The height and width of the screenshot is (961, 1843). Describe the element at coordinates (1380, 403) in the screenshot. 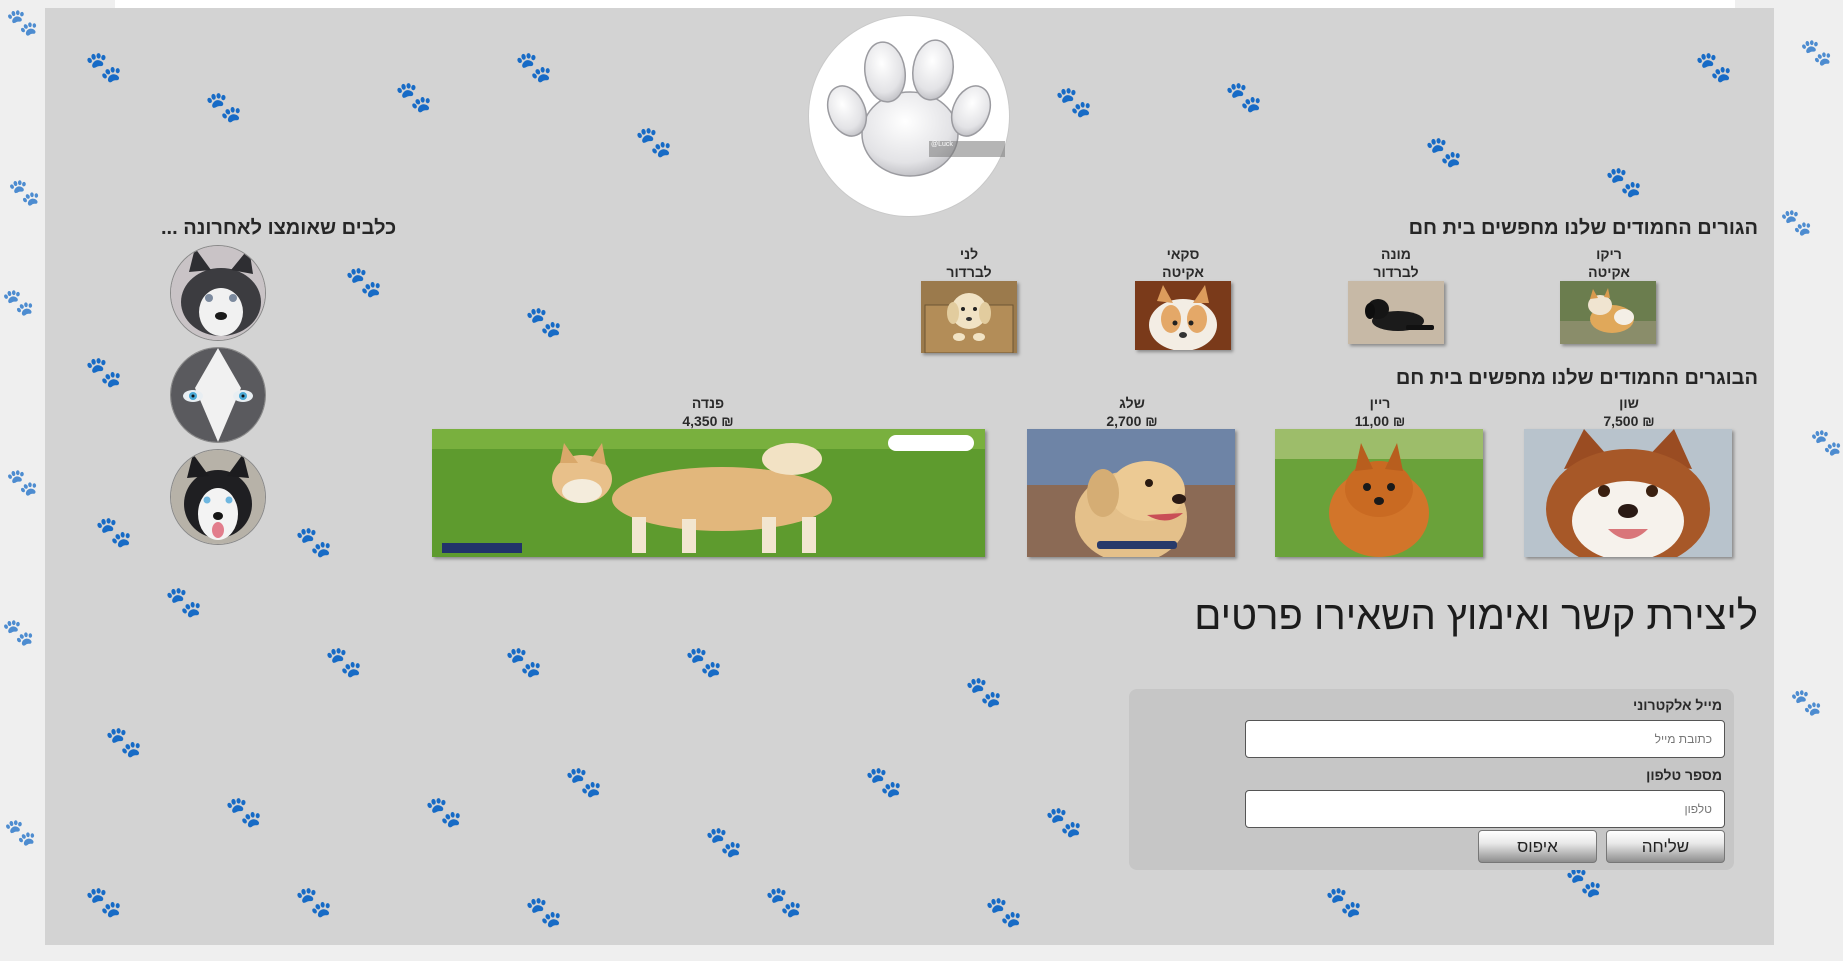

I see `pet-name: ריין` at that location.